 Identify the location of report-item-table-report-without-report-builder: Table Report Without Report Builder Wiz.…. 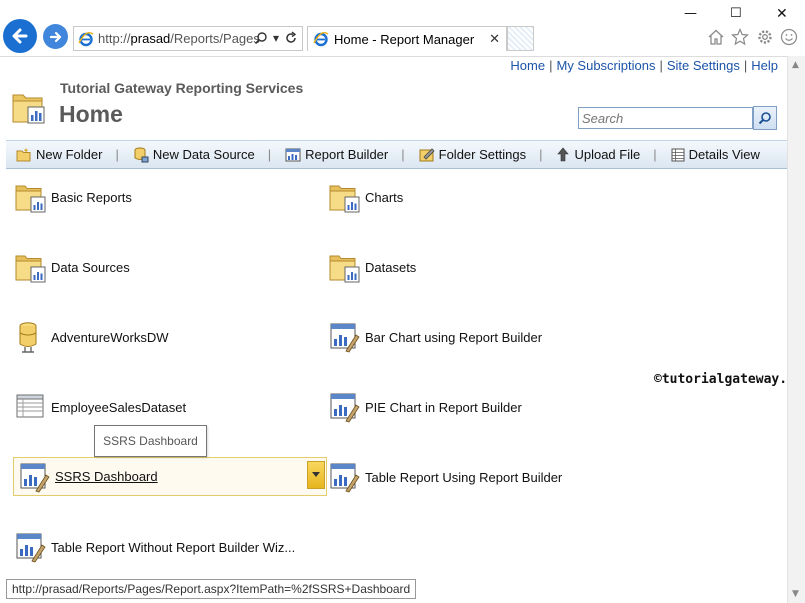
(154, 547).